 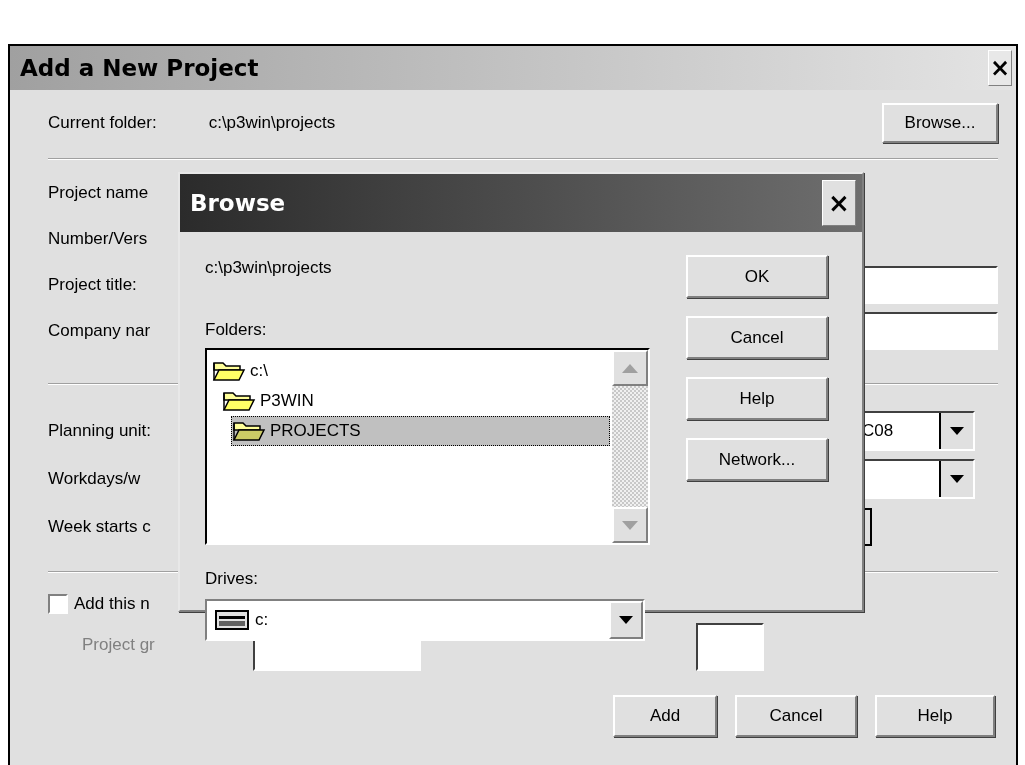 What do you see at coordinates (630, 368) in the screenshot?
I see `up-arrow-icon` at bounding box center [630, 368].